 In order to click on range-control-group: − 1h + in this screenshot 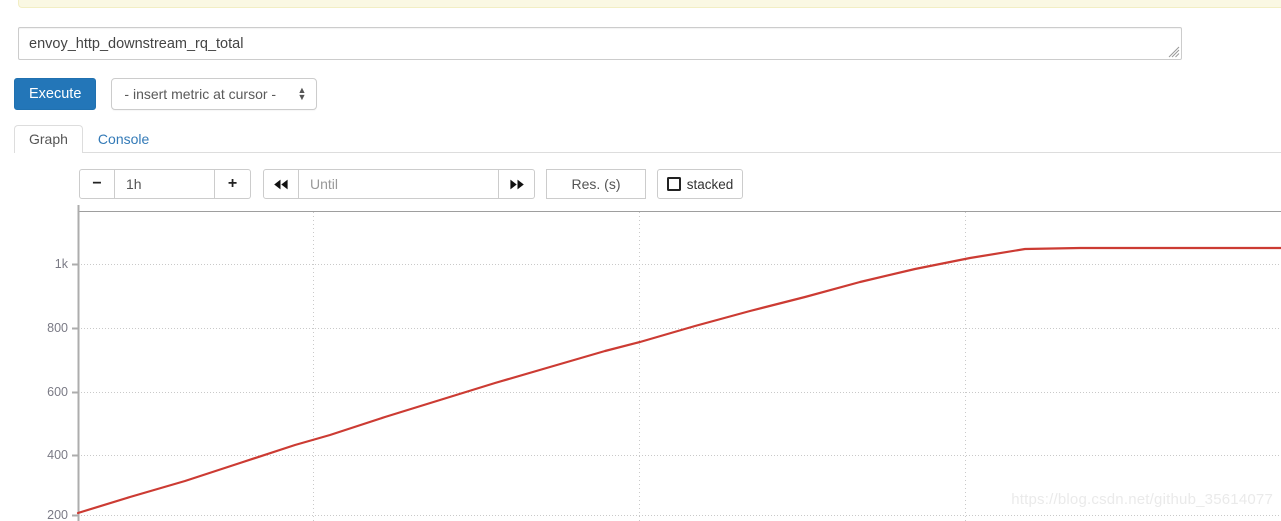, I will do `click(165, 184)`.